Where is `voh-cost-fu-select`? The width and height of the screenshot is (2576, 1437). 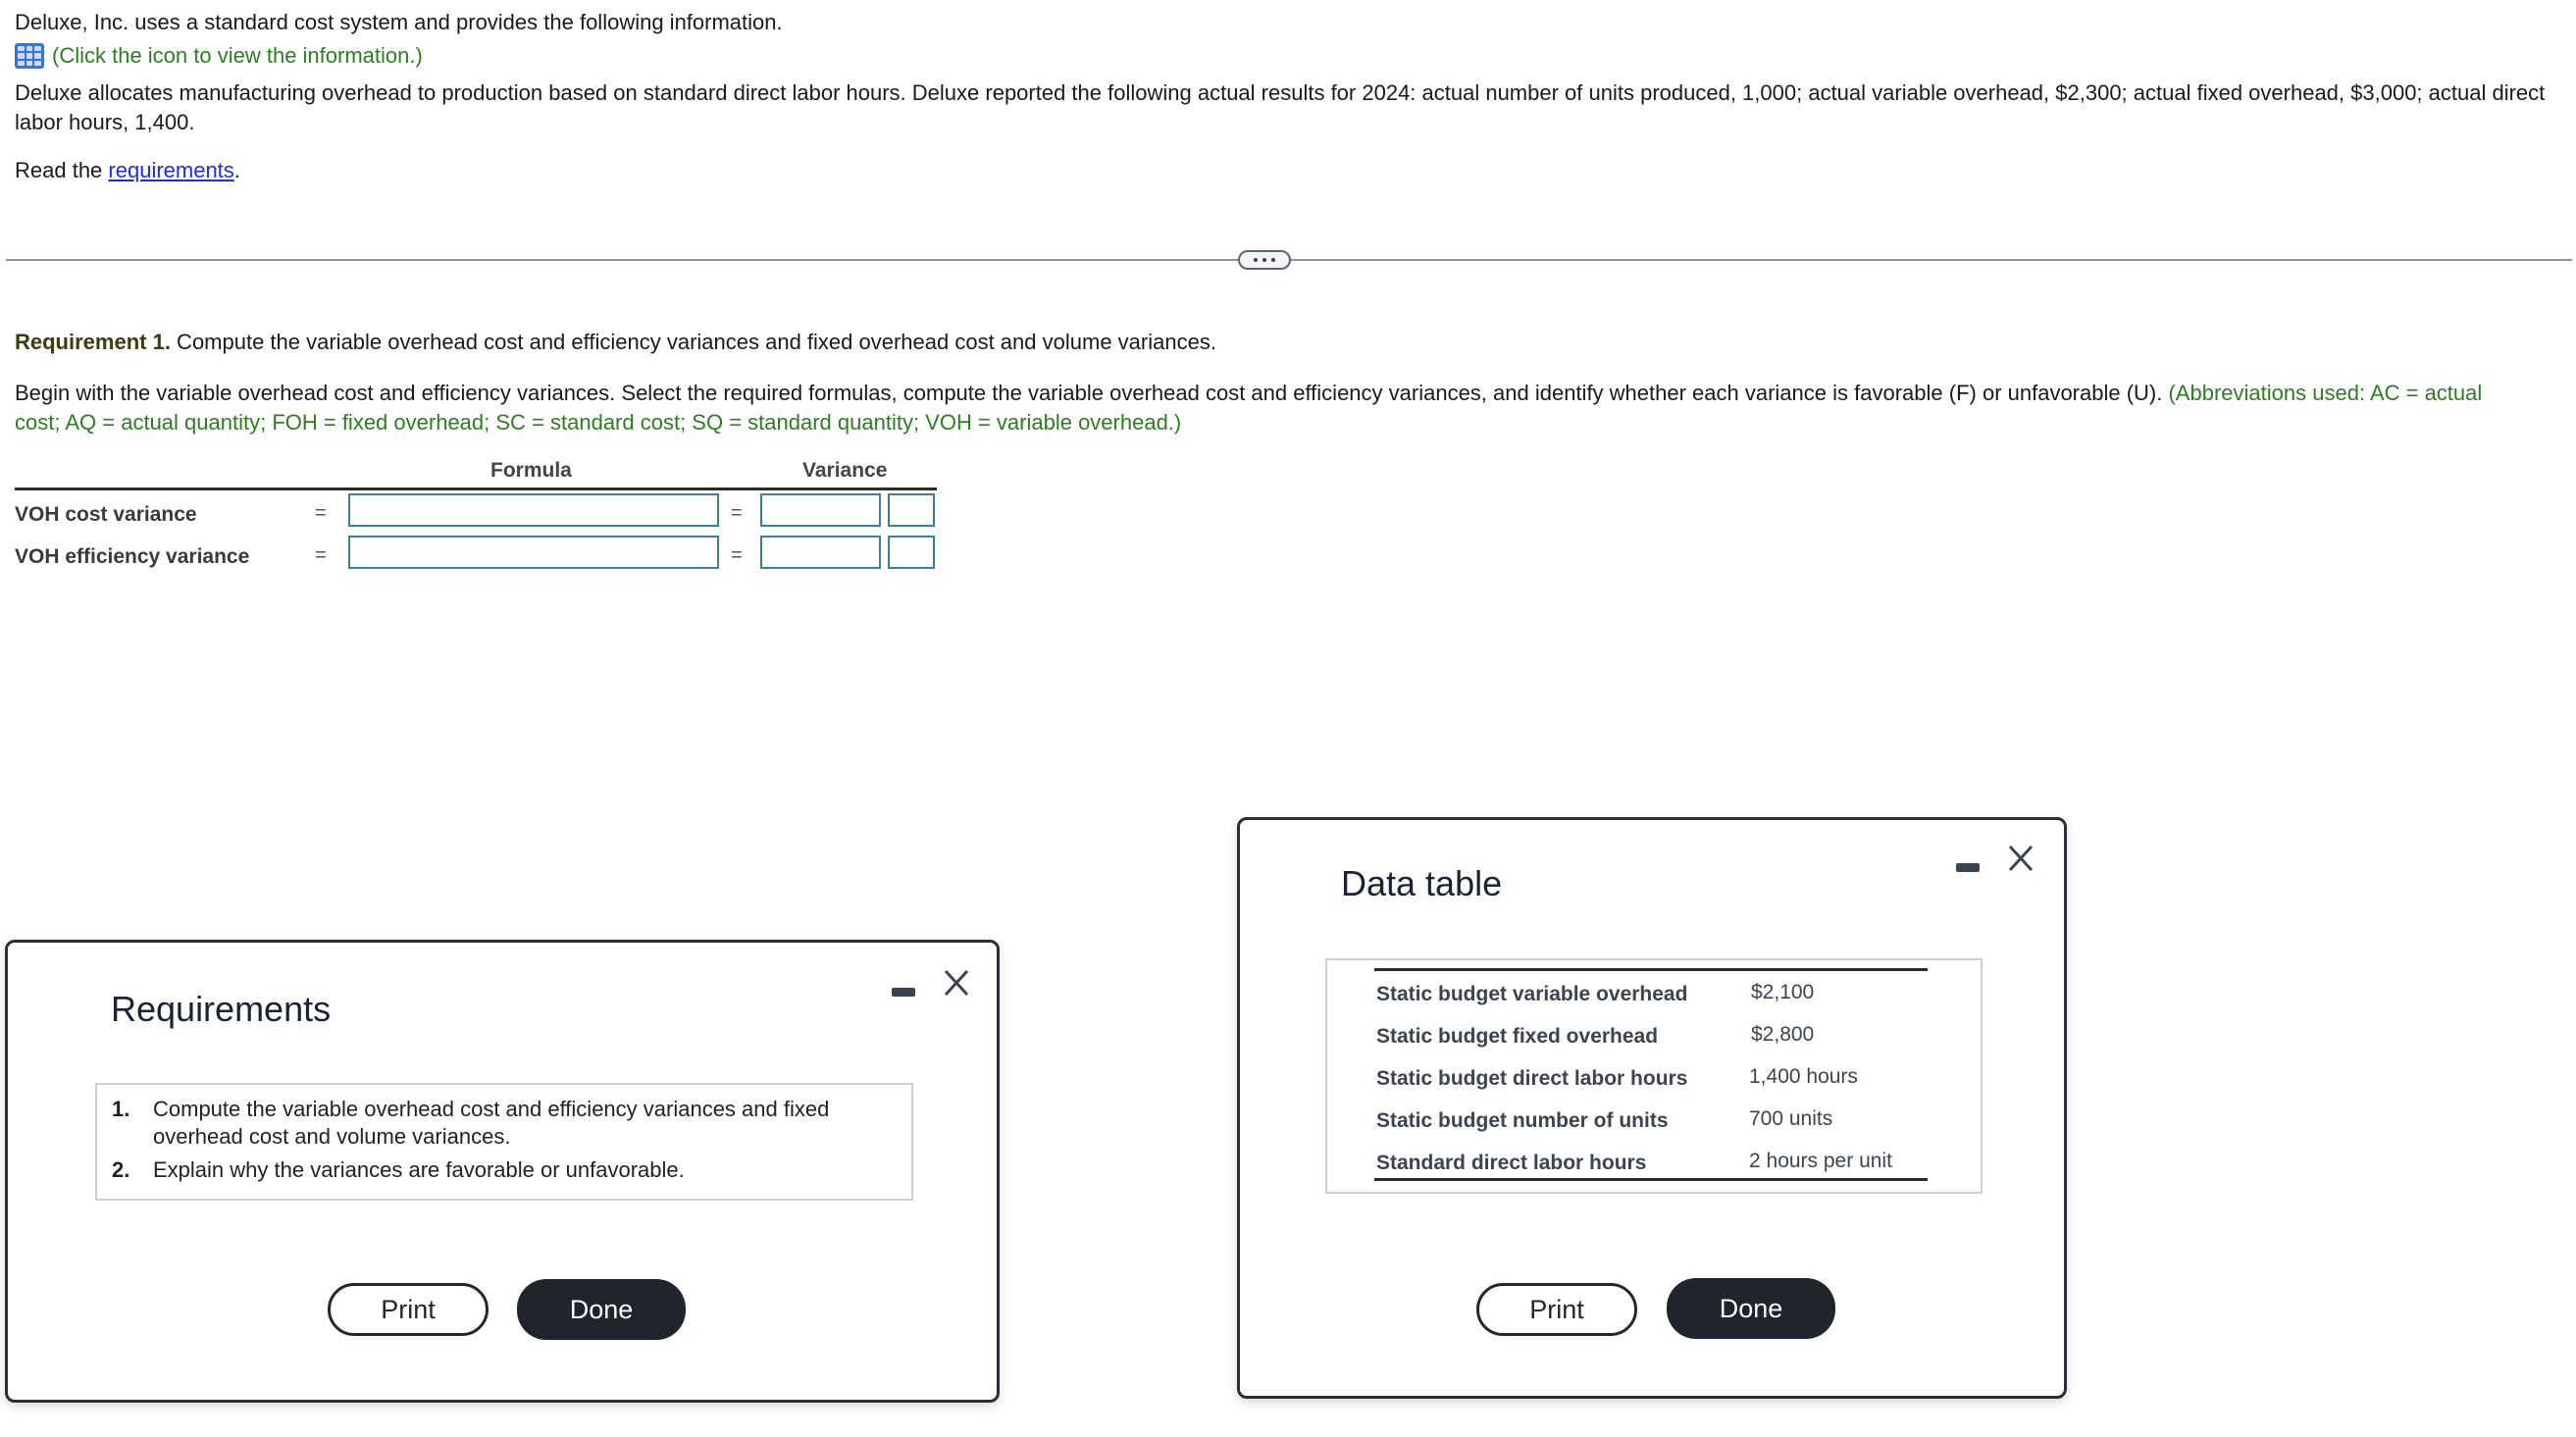 voh-cost-fu-select is located at coordinates (911, 510).